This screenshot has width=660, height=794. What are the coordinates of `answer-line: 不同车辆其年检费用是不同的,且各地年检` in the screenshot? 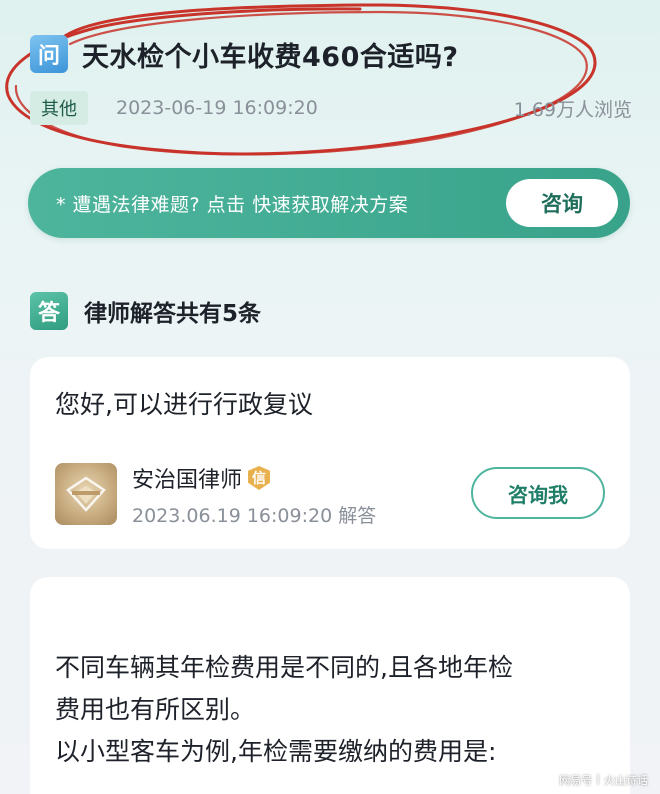 It's located at (284, 667).